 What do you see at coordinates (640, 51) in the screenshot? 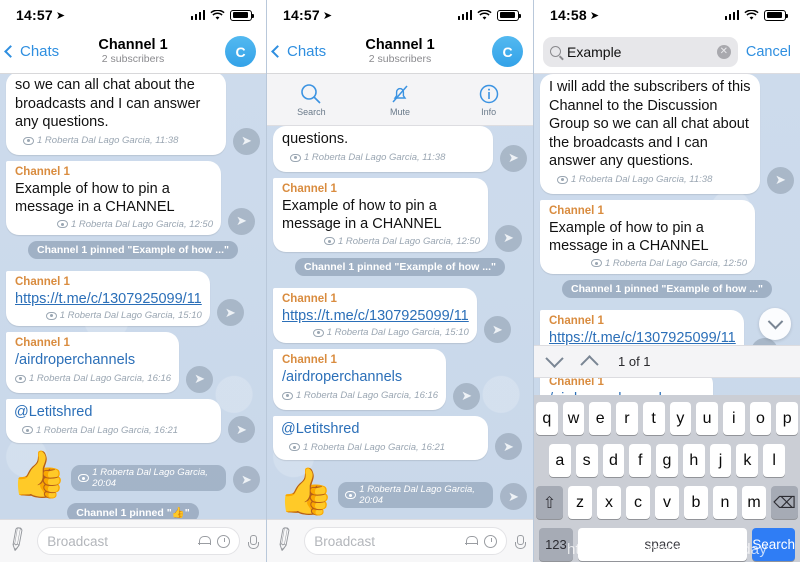
I see `search-input: Example ✕` at bounding box center [640, 51].